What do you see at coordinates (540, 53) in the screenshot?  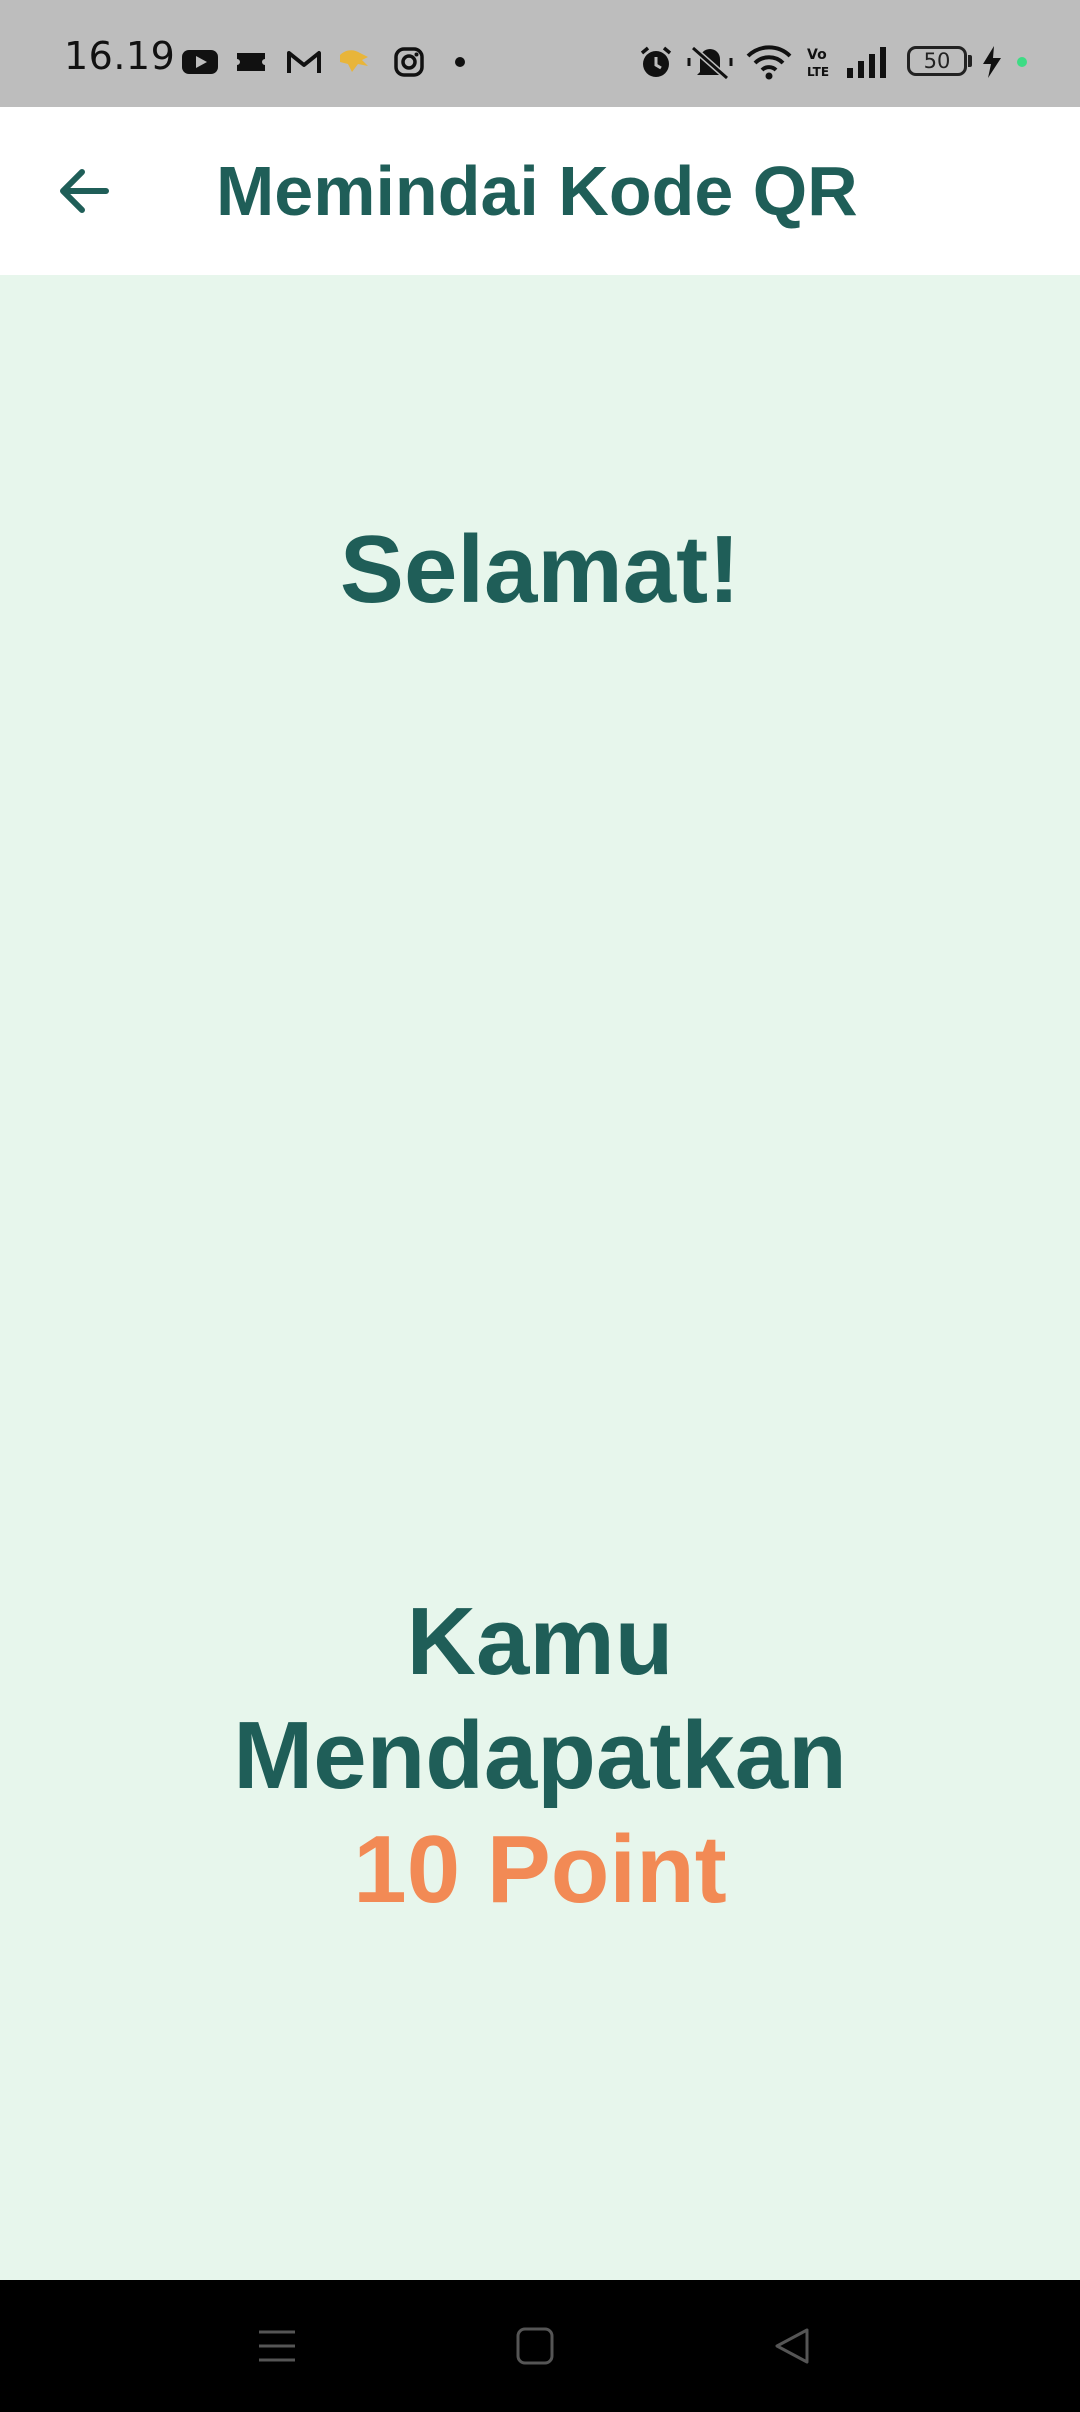 I see `status-bar: 16.19 Vo LTE 50` at bounding box center [540, 53].